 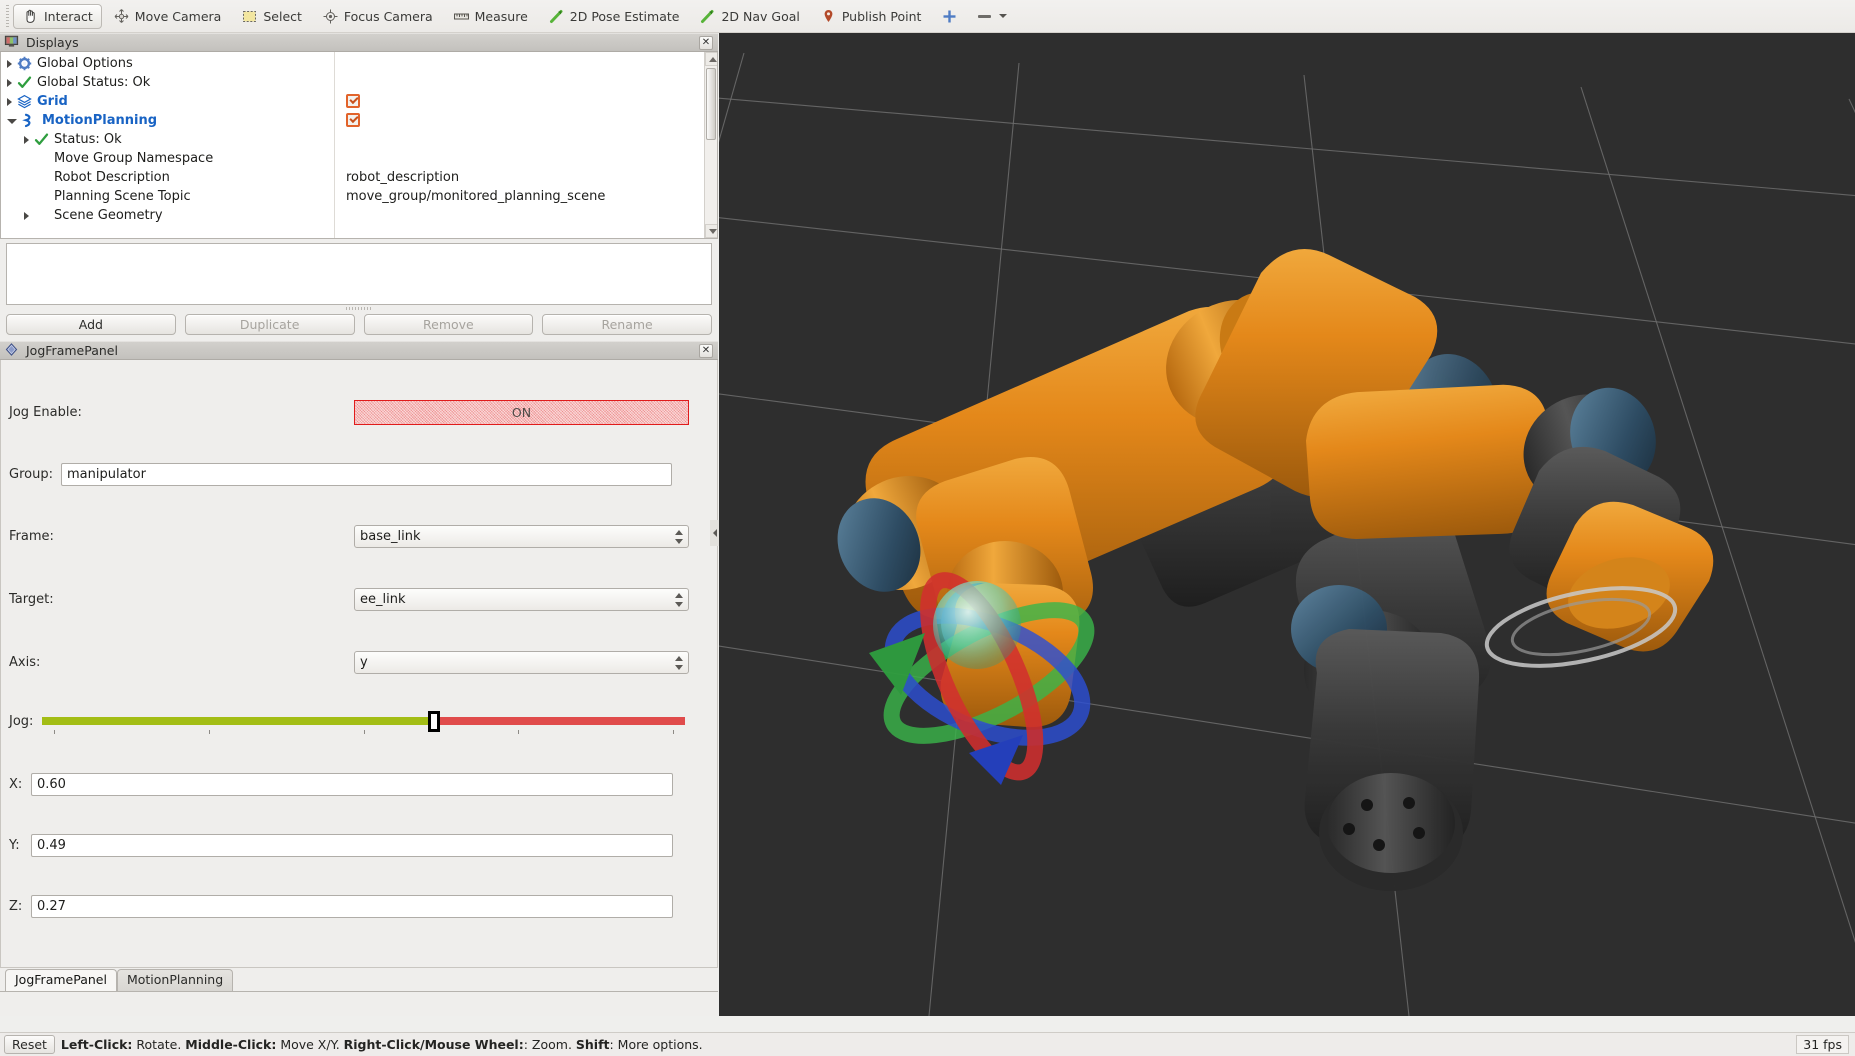 I want to click on axis-spin-icon, so click(x=679, y=663).